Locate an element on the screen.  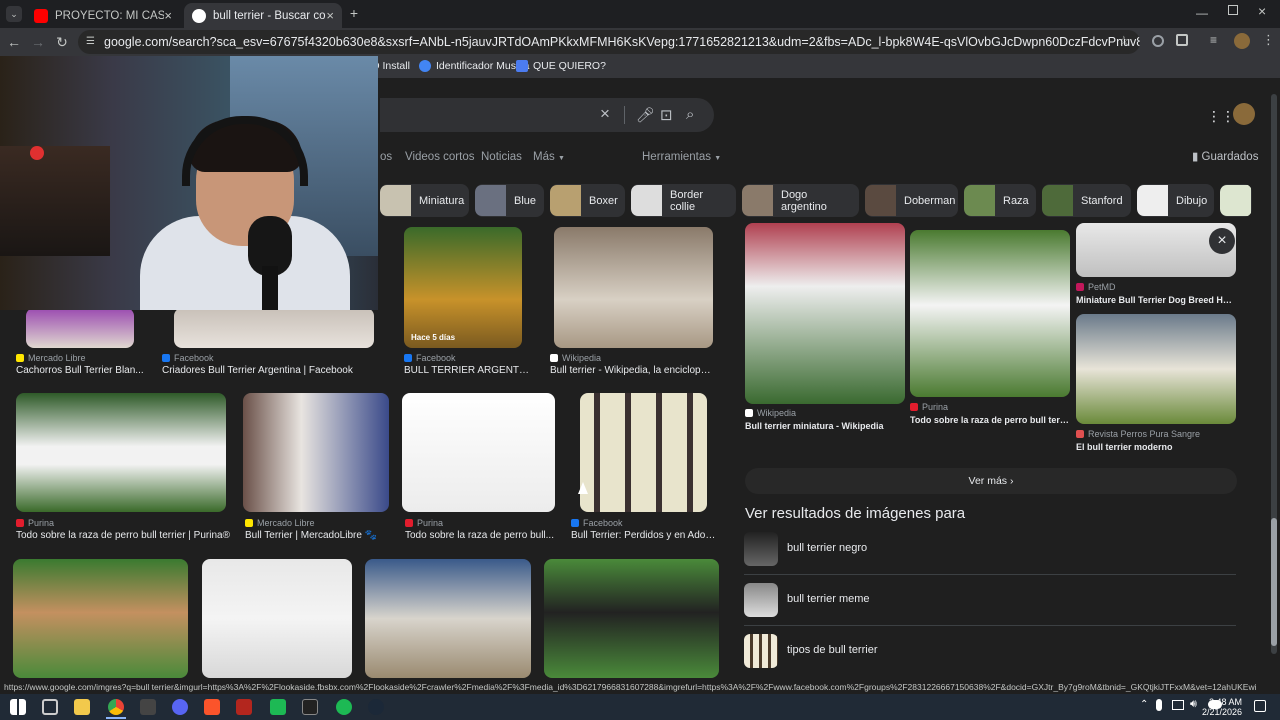
tab-videos-cortos: Videos cortos is located at coordinates (439, 157).